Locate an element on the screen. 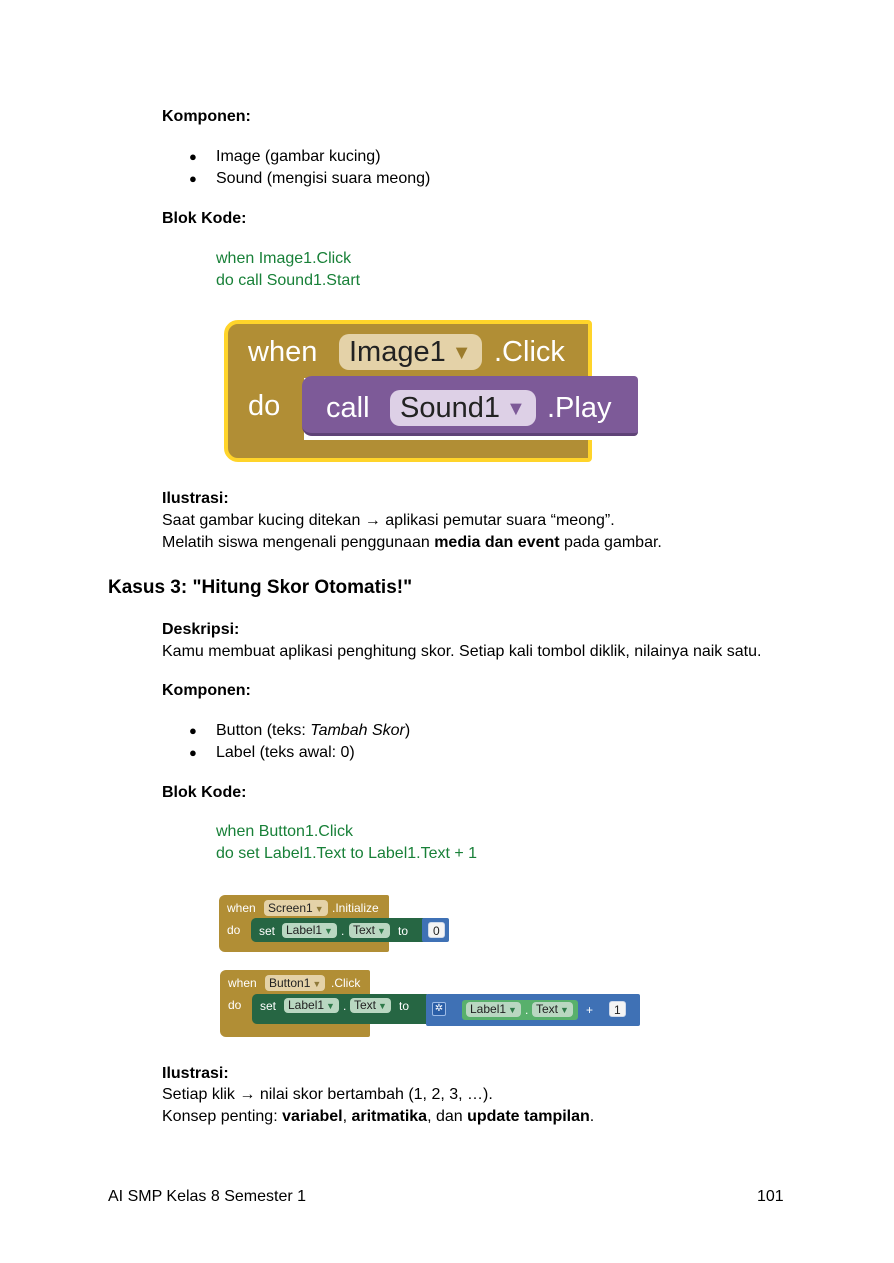 The image size is (894, 1263). number-value: 1 is located at coordinates (617, 1009).